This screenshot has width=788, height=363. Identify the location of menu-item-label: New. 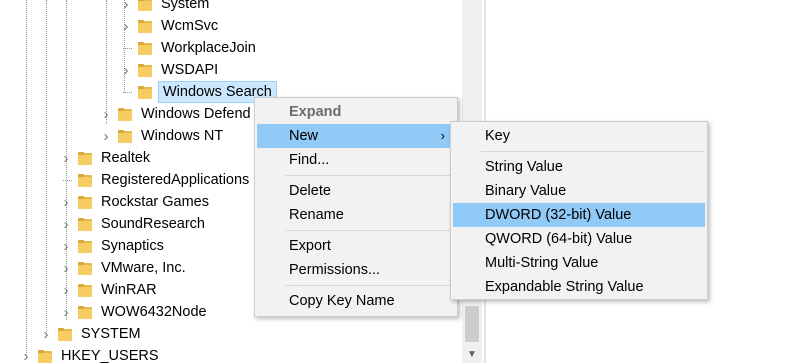
(304, 136).